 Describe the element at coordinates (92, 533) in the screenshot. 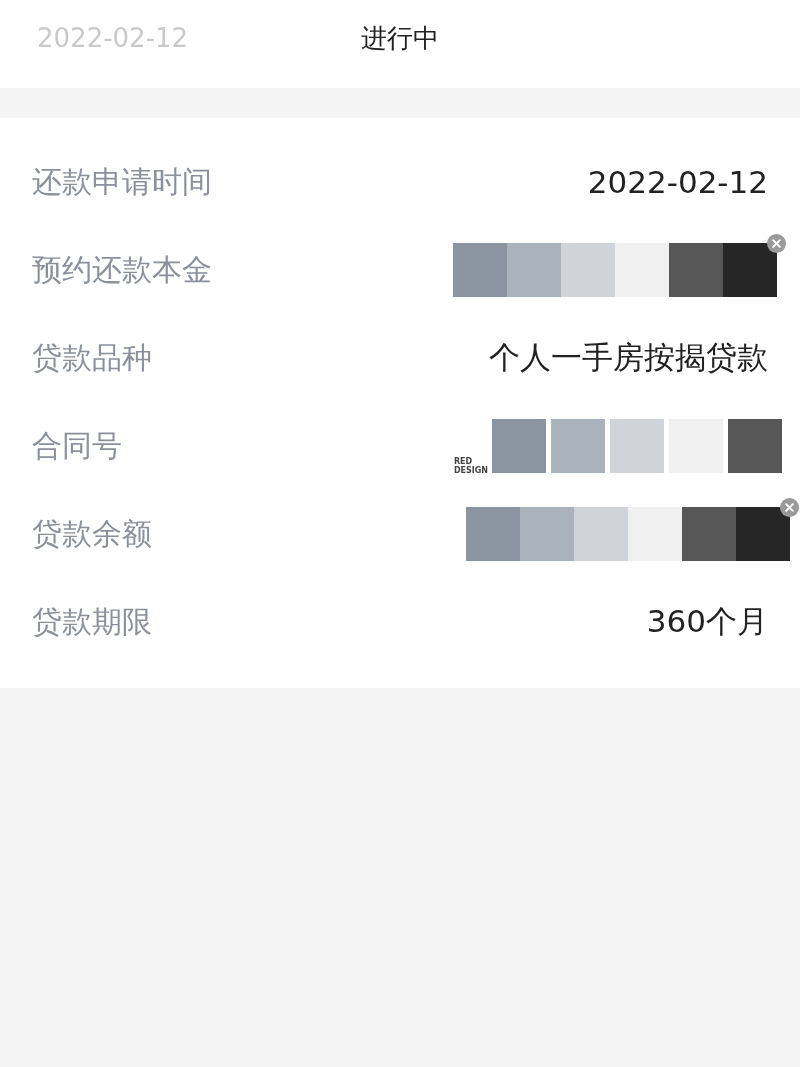

I see `detail-label: 贷款余额` at that location.